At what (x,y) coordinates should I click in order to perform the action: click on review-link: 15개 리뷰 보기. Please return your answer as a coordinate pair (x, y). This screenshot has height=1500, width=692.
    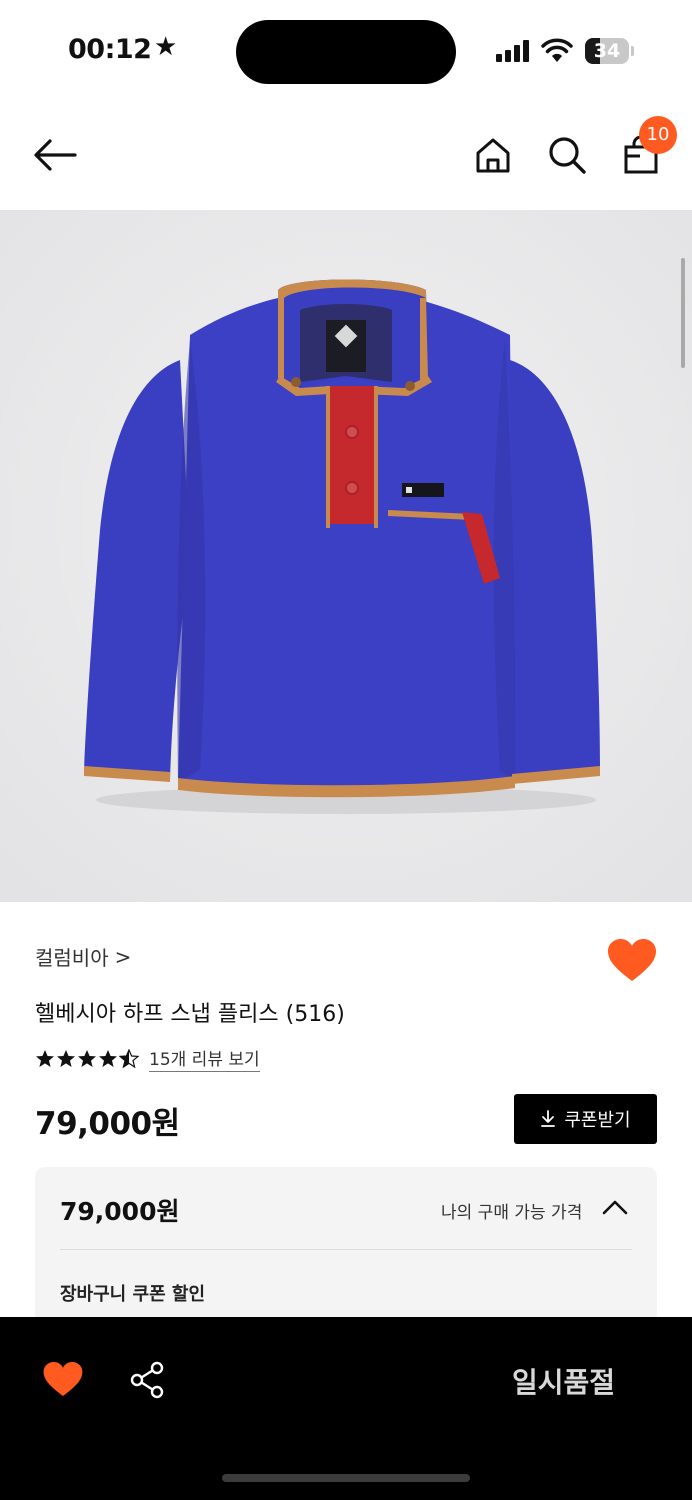
    Looking at the image, I should click on (204, 1058).